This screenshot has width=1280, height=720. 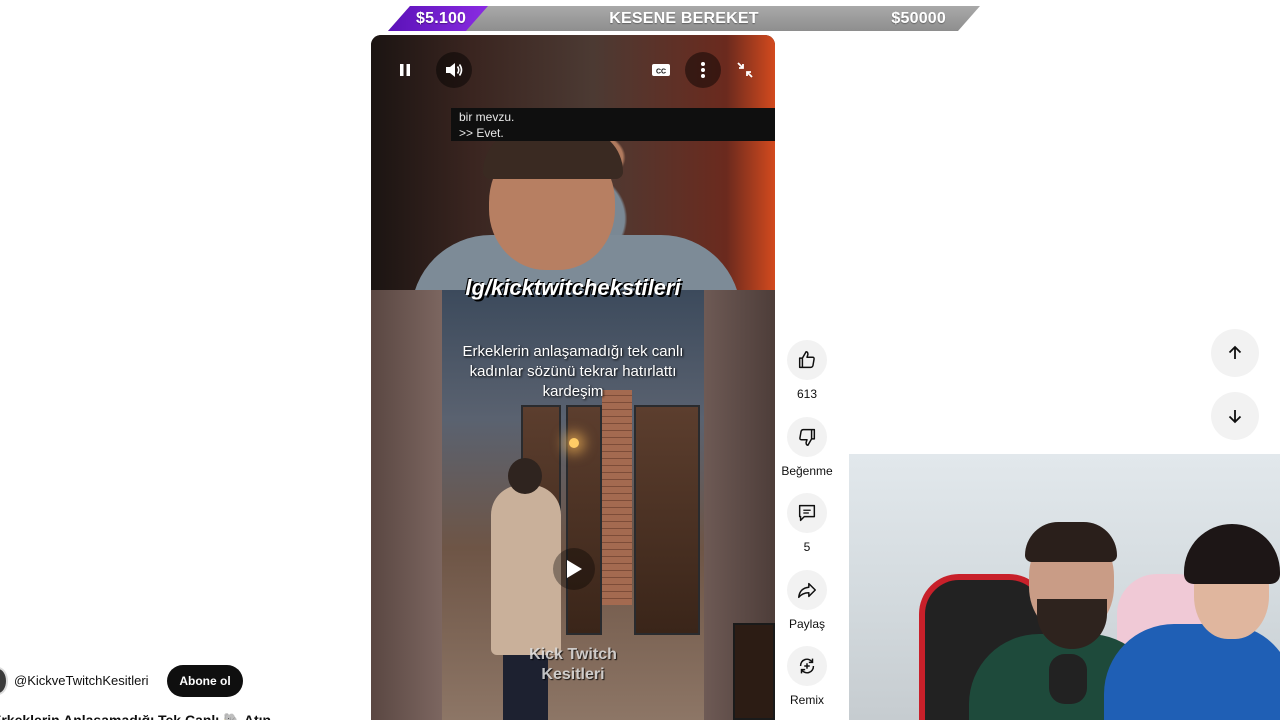 I want to click on dislike-action: Beğenme, so click(x=807, y=447).